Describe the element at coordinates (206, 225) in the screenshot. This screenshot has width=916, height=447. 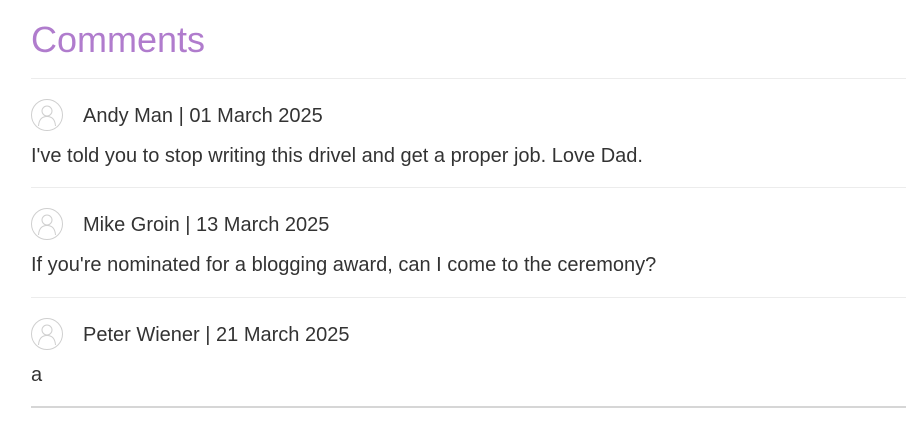
I see `comment-author-date: Mike Groin | 13 March 2025` at that location.